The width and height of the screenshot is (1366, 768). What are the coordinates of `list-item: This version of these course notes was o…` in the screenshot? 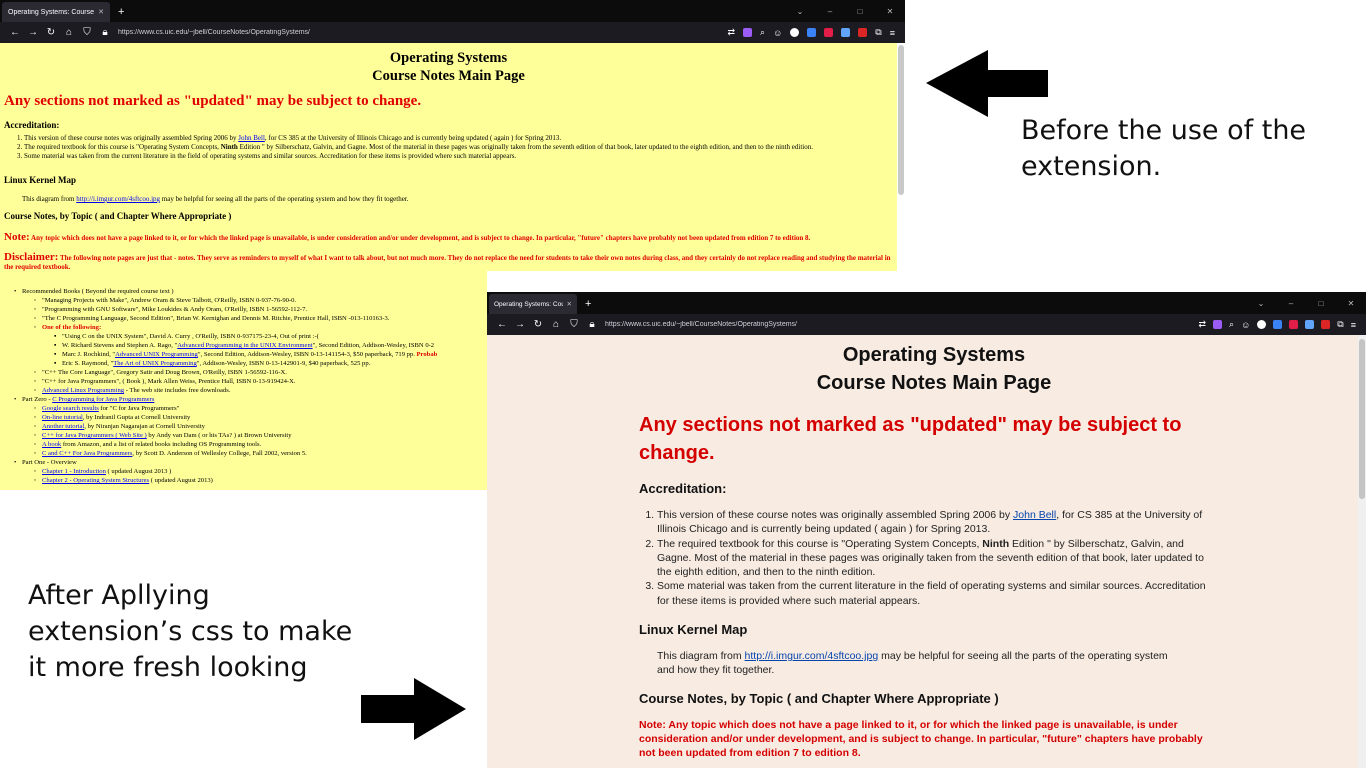 It's located at (458, 138).